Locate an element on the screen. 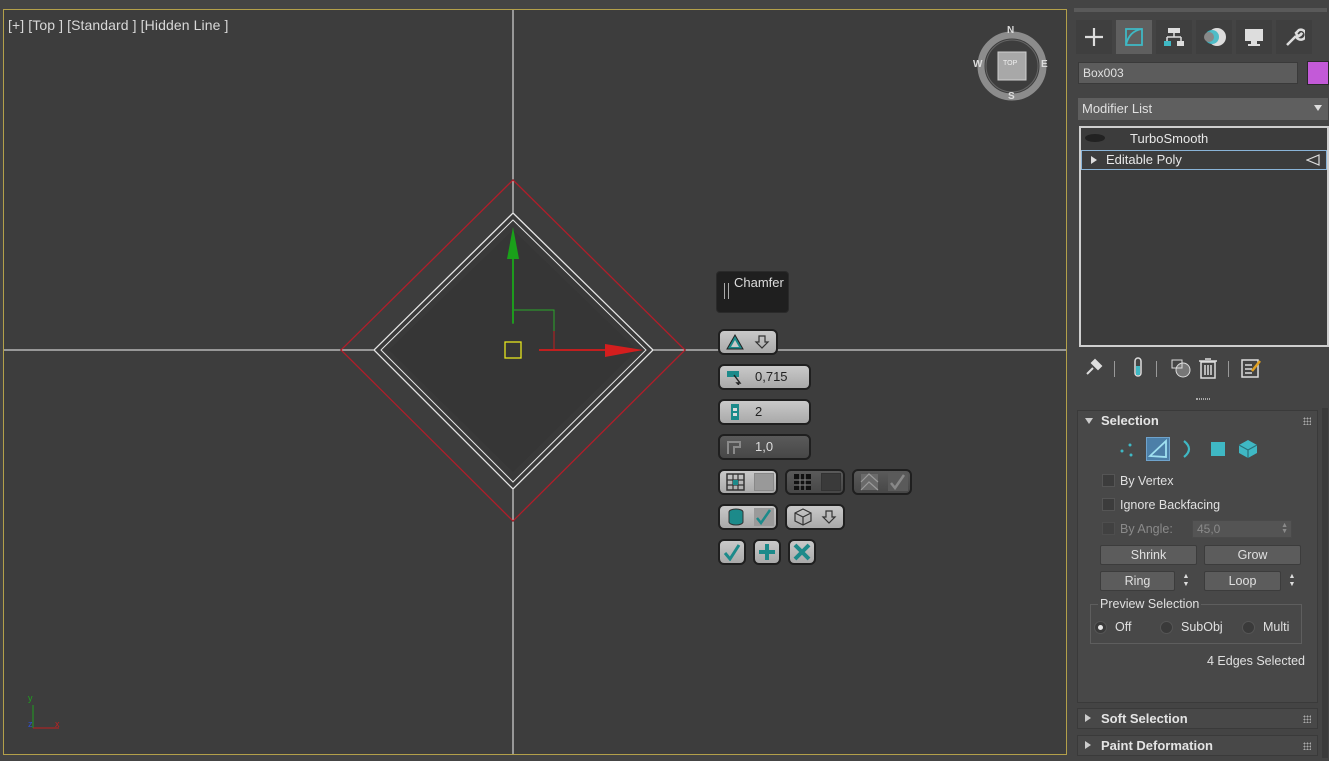 The image size is (1329, 761). hierarchy-tab is located at coordinates (1174, 37).